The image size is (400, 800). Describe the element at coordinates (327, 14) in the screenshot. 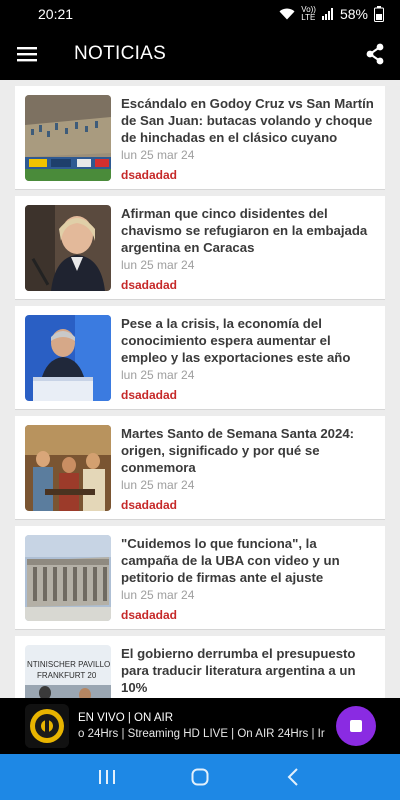

I see `signal-icon` at that location.